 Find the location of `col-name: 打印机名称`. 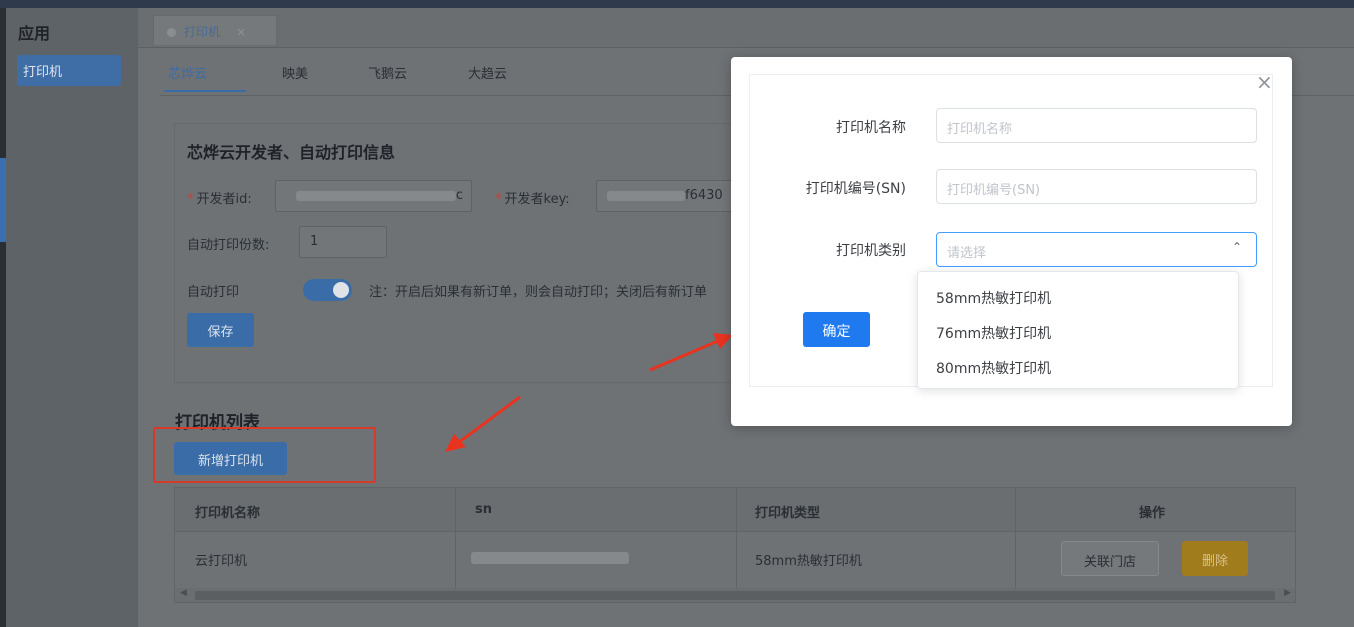

col-name: 打印机名称 is located at coordinates (228, 513).